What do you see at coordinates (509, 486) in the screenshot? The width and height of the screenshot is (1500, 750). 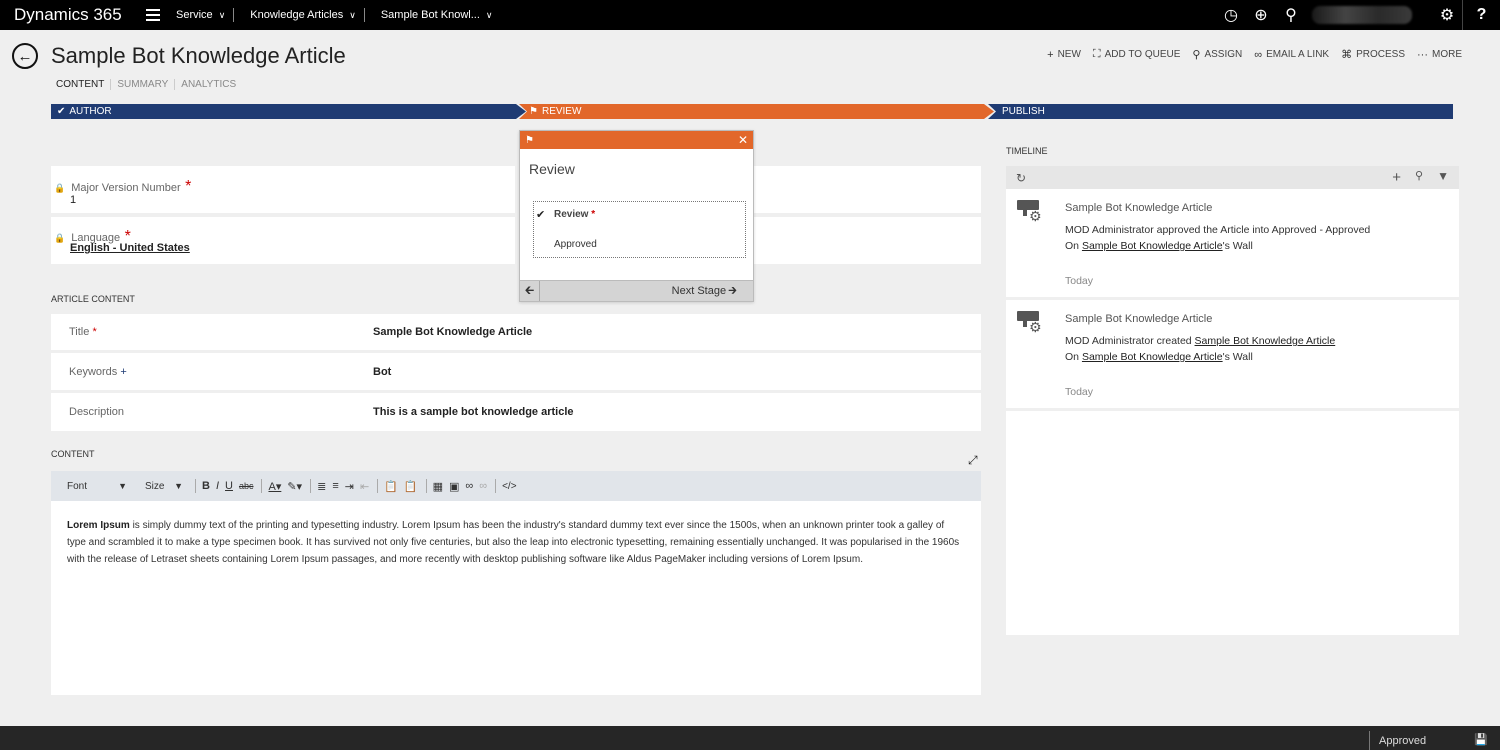 I see `source-code-icon: </>` at bounding box center [509, 486].